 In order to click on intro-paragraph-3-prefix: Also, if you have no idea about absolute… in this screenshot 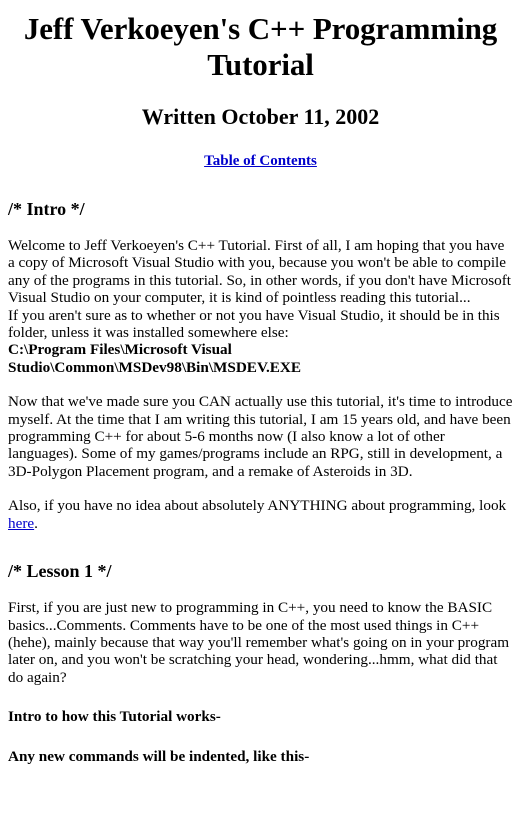, I will do `click(257, 506)`.